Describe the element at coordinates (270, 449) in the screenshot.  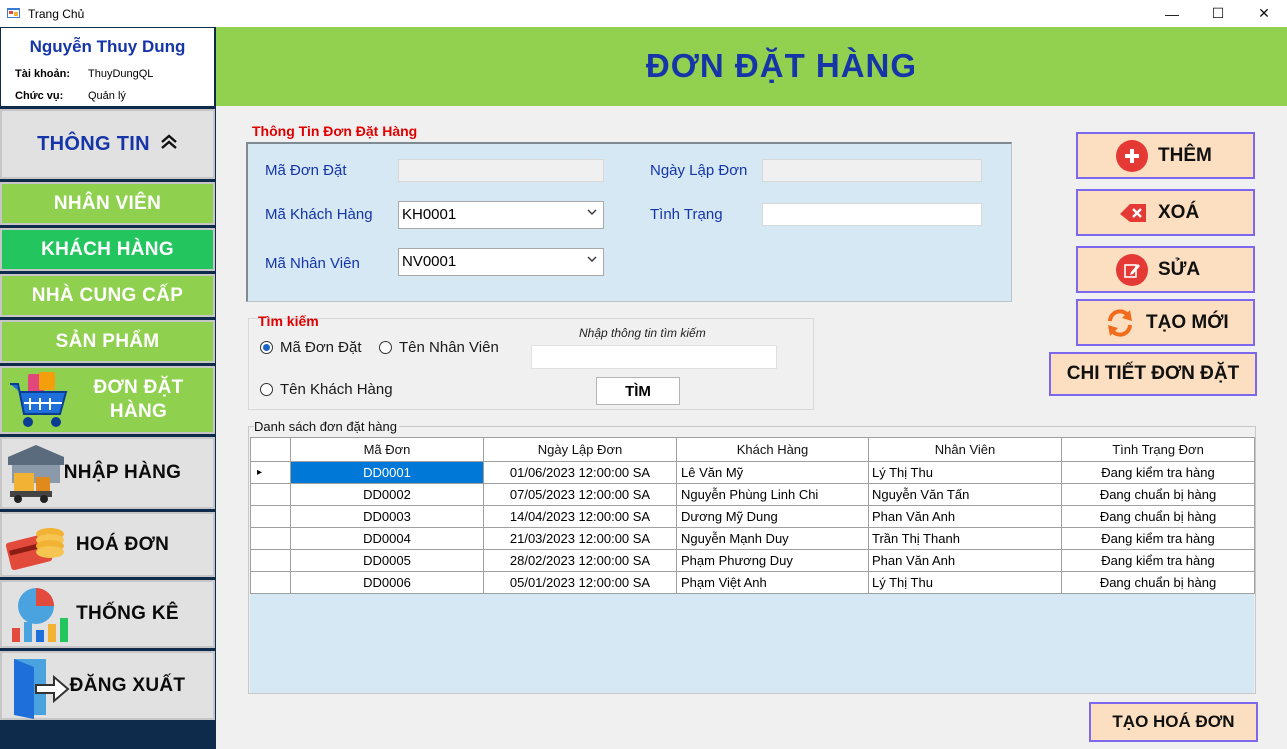
I see `row-header-corner` at that location.